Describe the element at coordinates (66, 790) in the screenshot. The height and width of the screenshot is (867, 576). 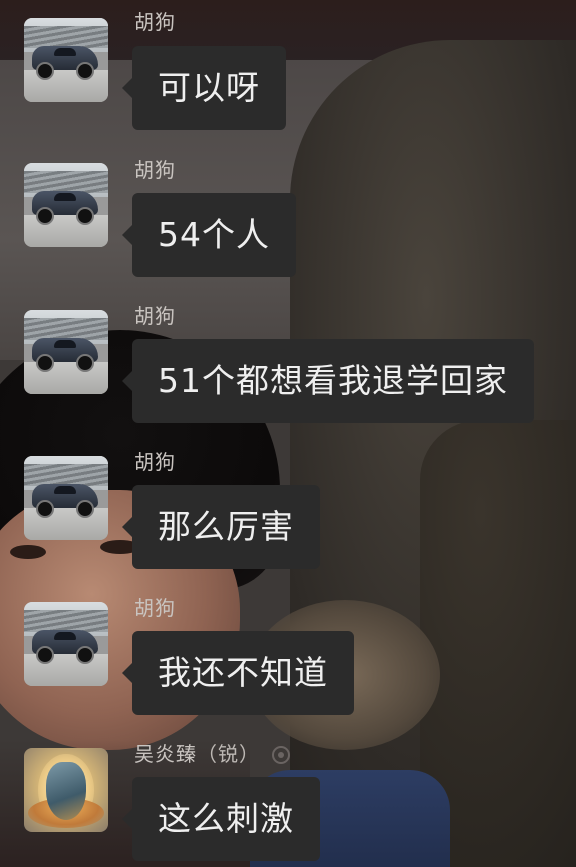
I see `dragon-avatar` at that location.